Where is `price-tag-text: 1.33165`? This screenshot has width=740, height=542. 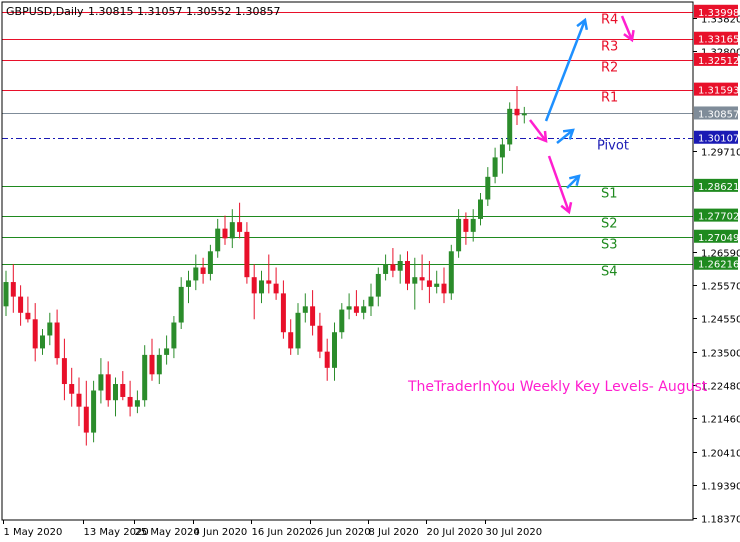
price-tag-text: 1.33165 is located at coordinates (718, 40).